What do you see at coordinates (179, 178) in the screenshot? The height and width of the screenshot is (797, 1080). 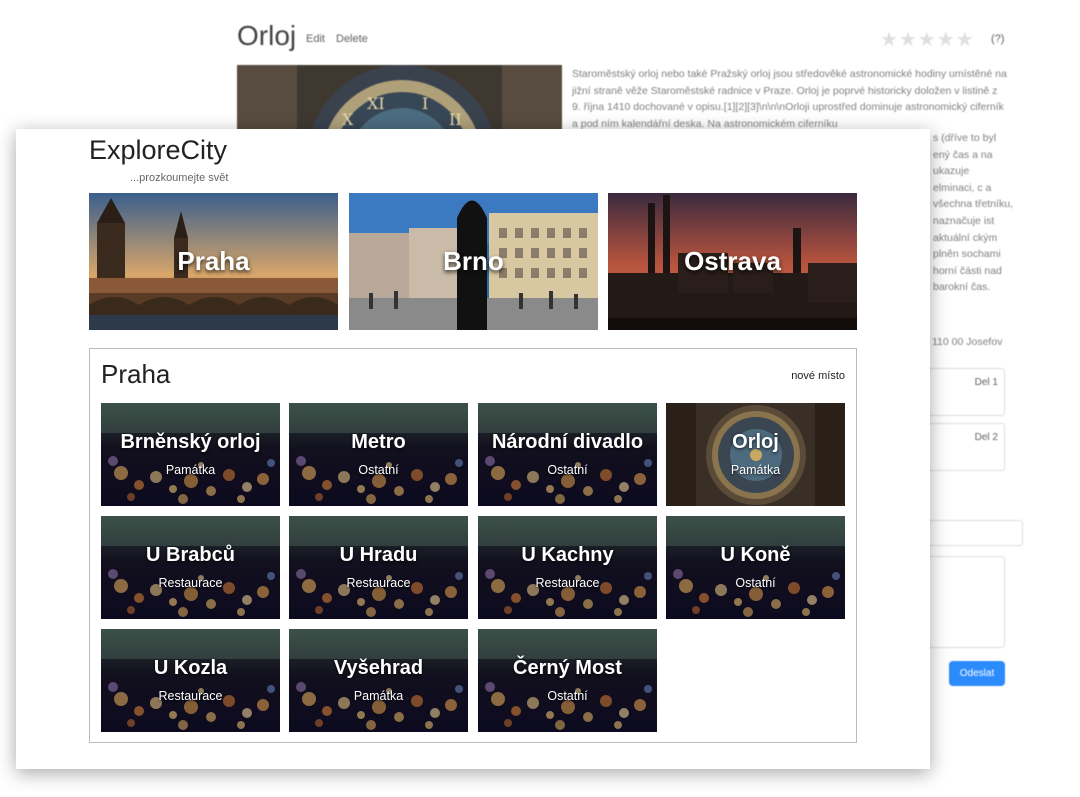 I see `app-tagline: ...prozkoumejte svět` at bounding box center [179, 178].